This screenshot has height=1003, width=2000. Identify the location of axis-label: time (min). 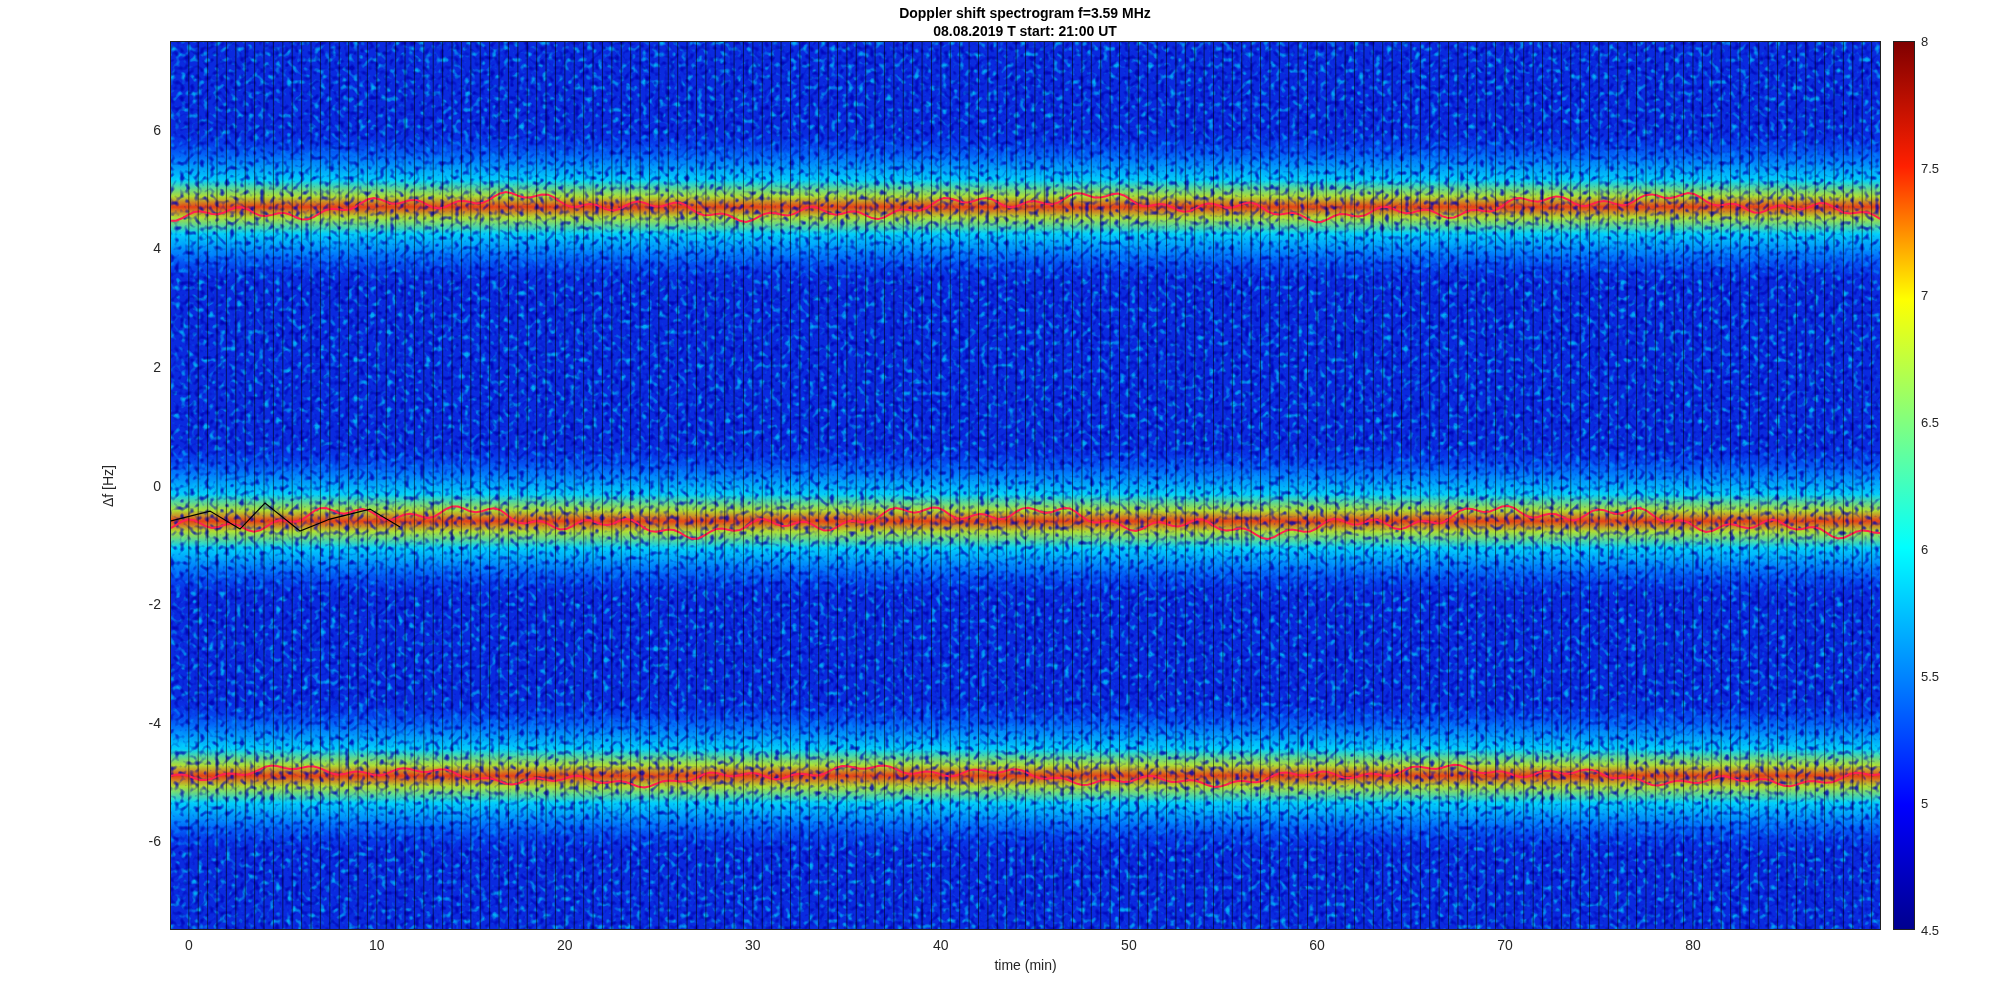
(1025, 965).